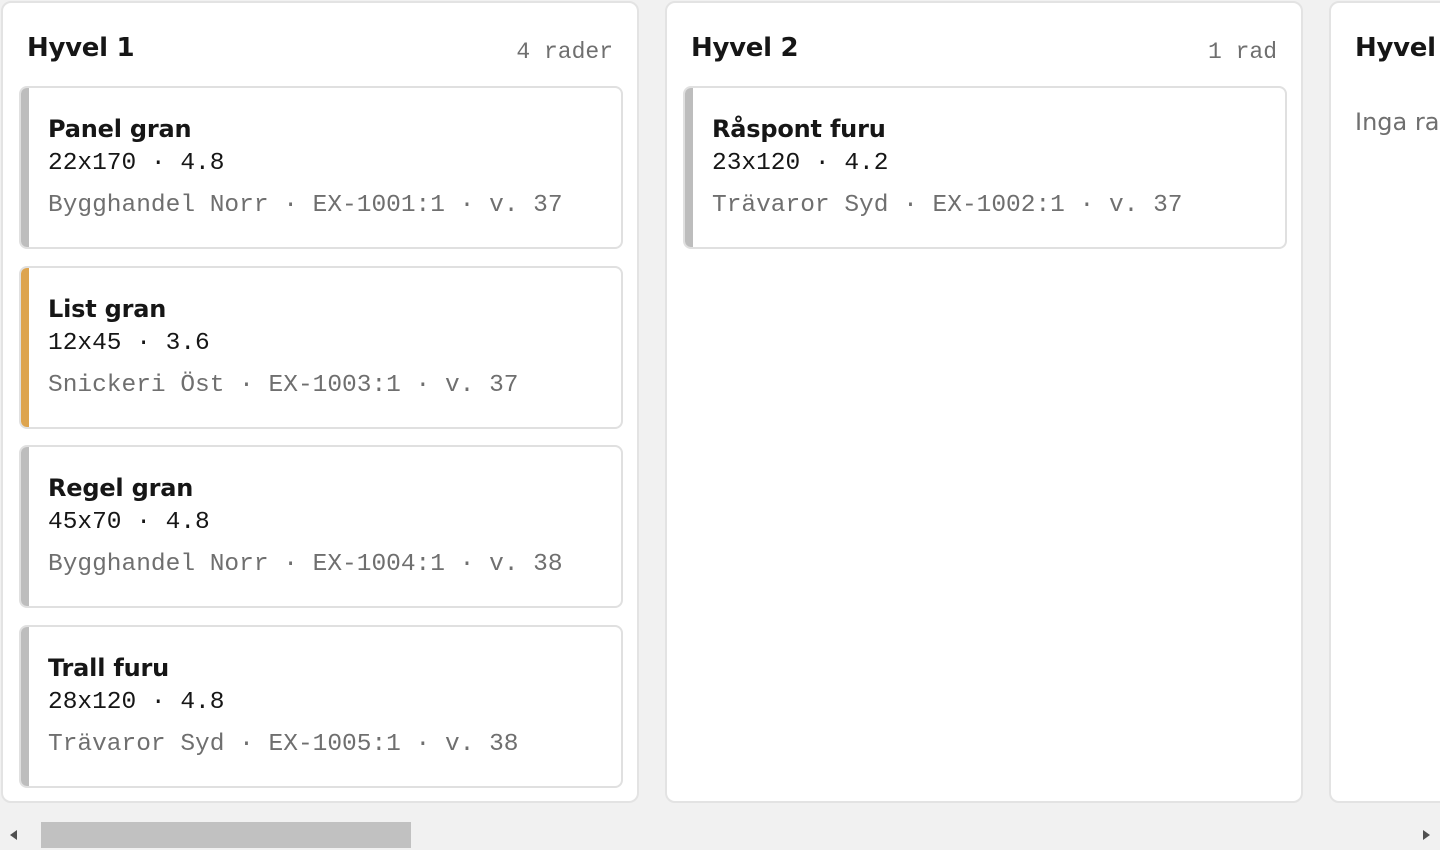 This screenshot has height=850, width=1440. I want to click on card-title: Råspont furu, so click(799, 129).